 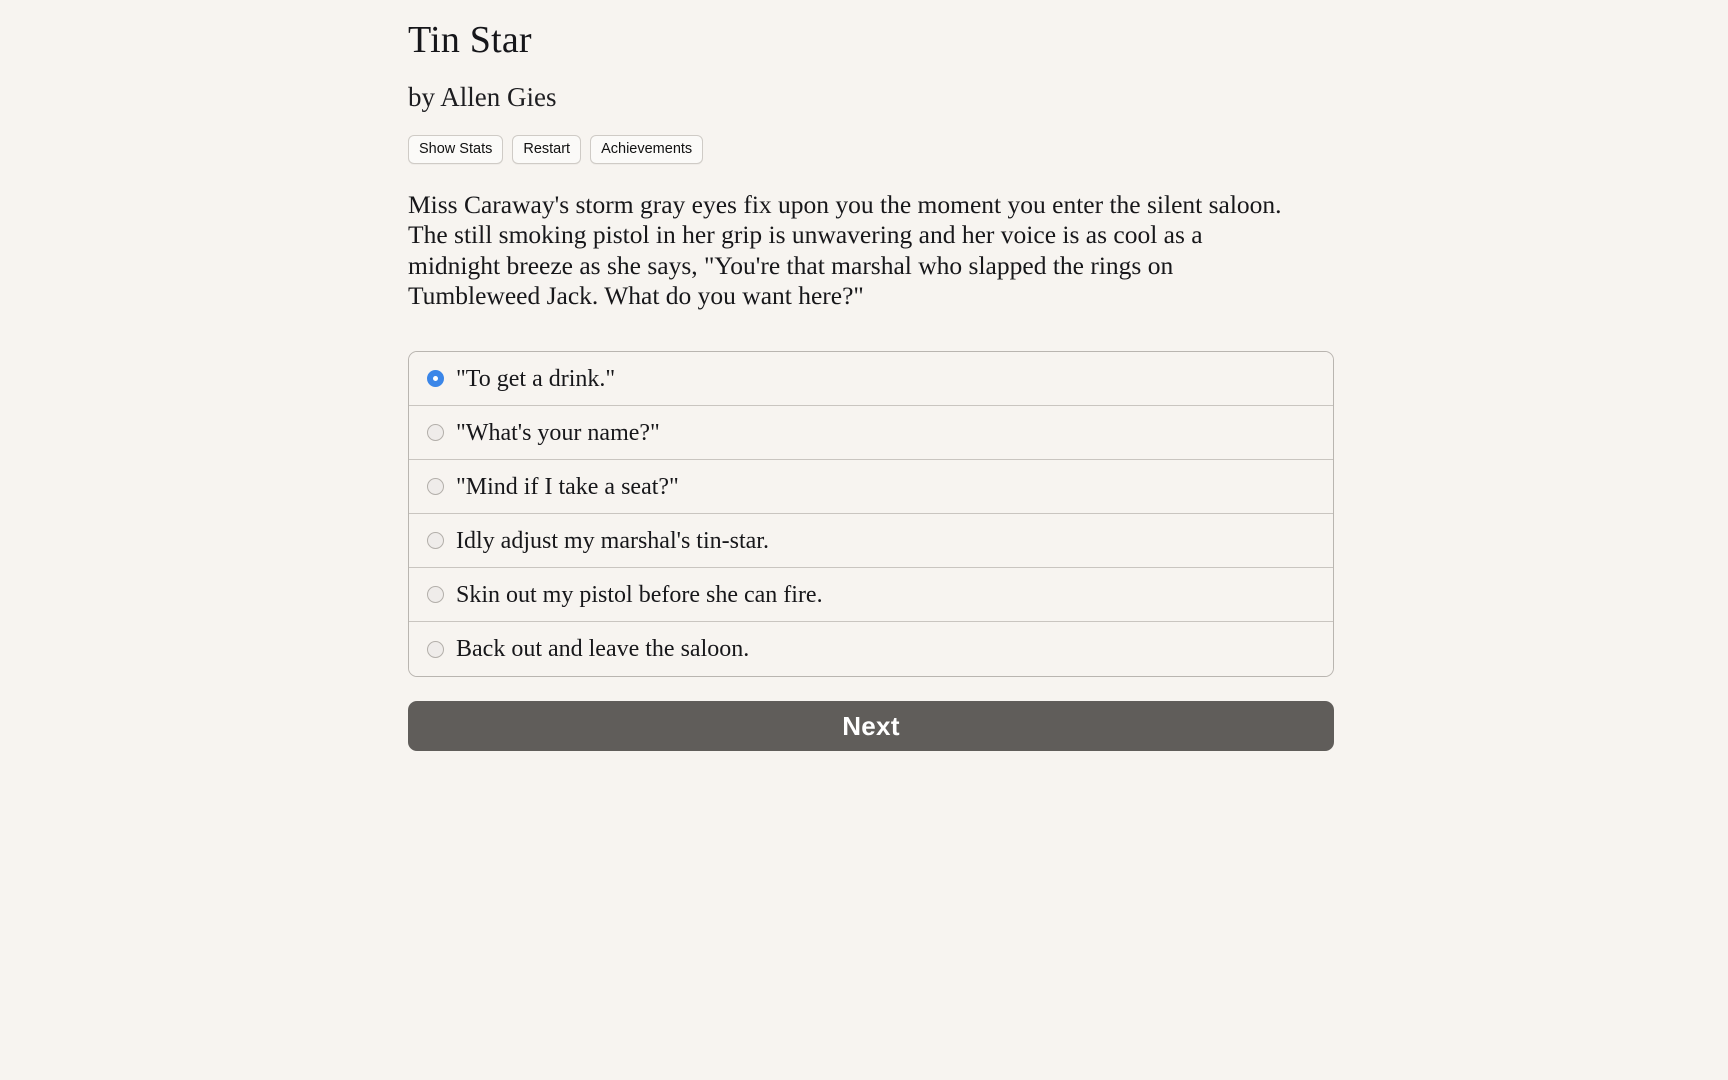 I want to click on choice-label: "What's your name?", so click(x=558, y=432).